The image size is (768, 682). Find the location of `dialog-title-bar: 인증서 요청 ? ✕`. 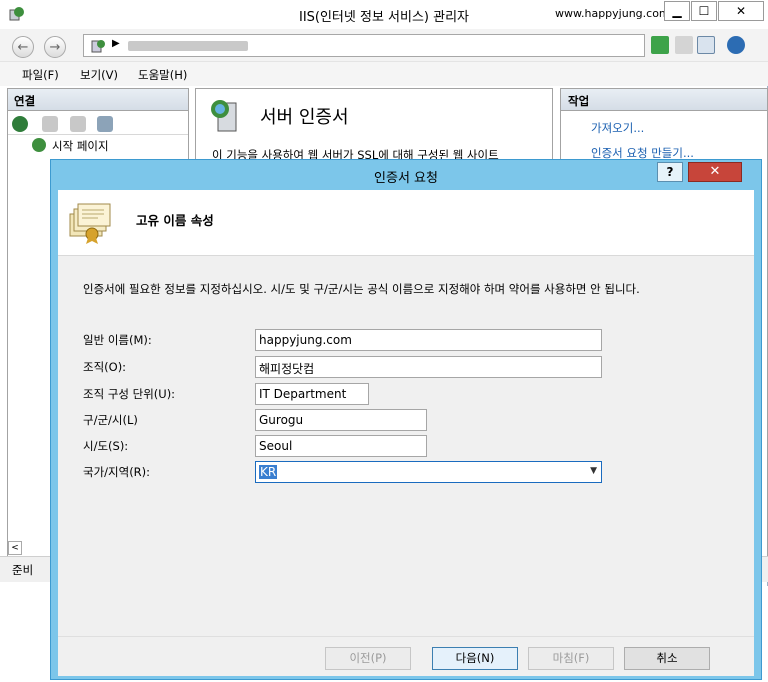

dialog-title-bar: 인증서 요청 ? ✕ is located at coordinates (406, 175).